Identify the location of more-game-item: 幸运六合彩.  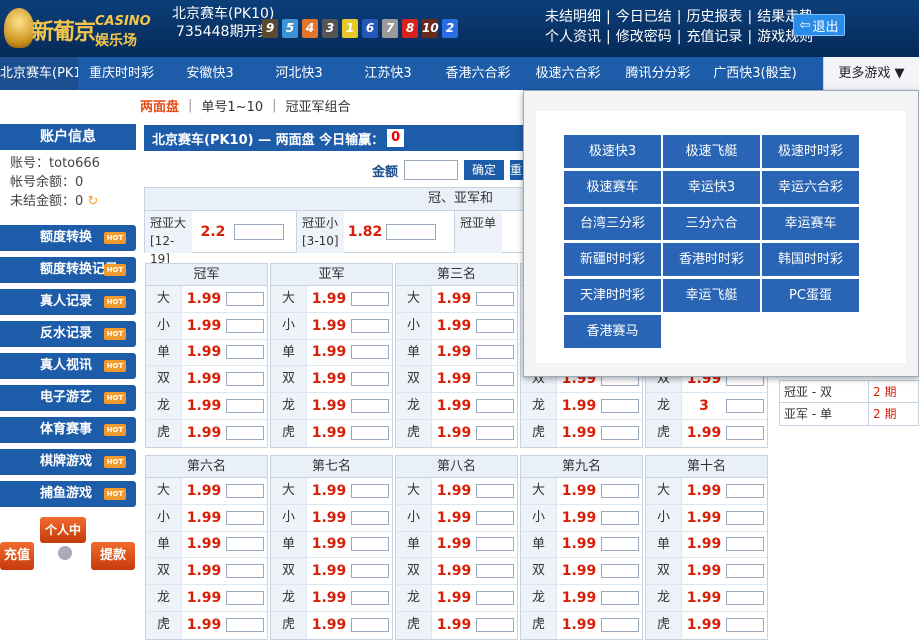
(810, 187).